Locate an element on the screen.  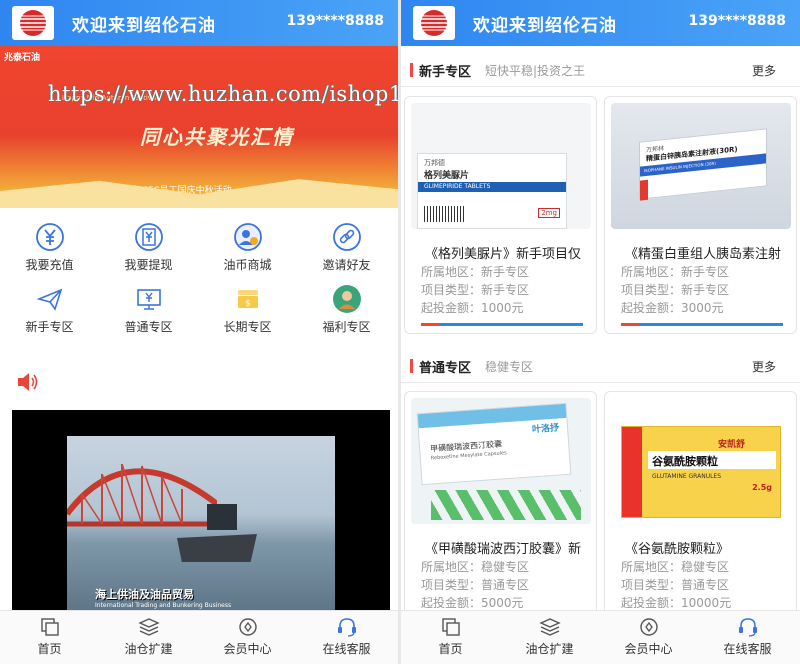
bottom-nav: 首页 油仓扩建 会员中心 在线客服 is located at coordinates (199, 637).